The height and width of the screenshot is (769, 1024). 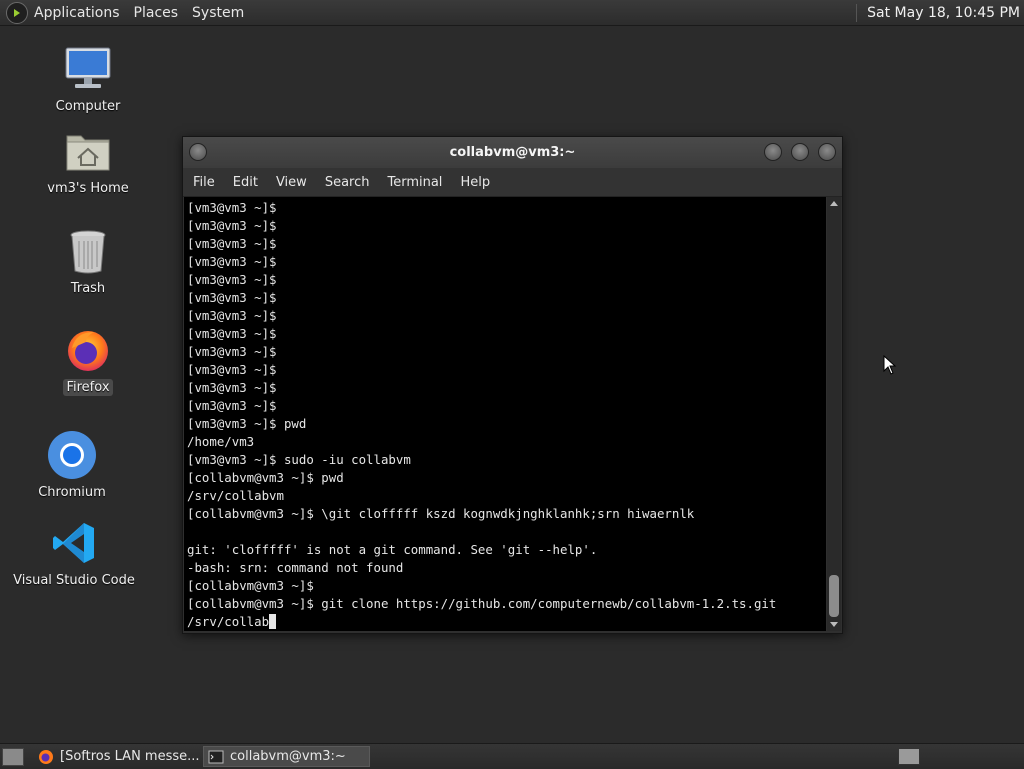 What do you see at coordinates (890, 366) in the screenshot?
I see `mouse-pointer-icon` at bounding box center [890, 366].